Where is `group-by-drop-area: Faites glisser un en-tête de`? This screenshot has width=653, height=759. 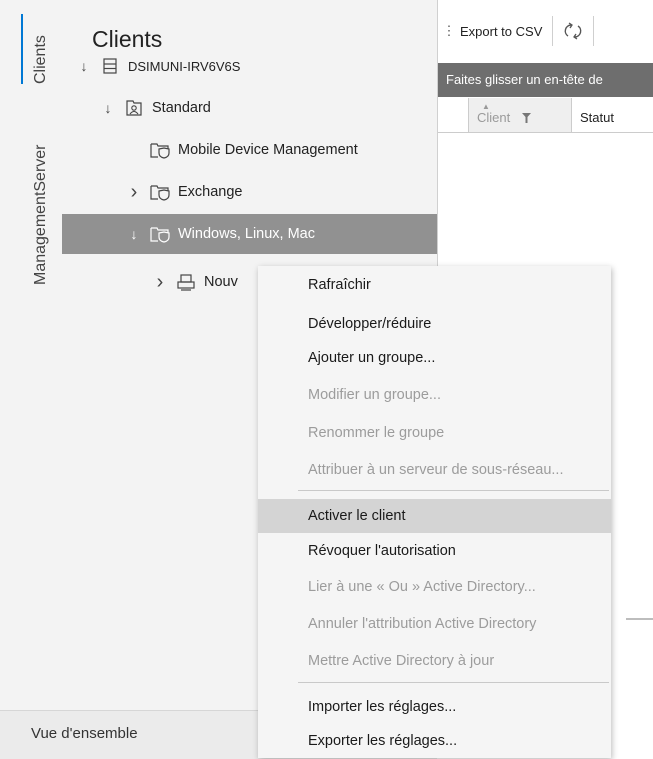 group-by-drop-area: Faites glisser un en-tête de is located at coordinates (545, 80).